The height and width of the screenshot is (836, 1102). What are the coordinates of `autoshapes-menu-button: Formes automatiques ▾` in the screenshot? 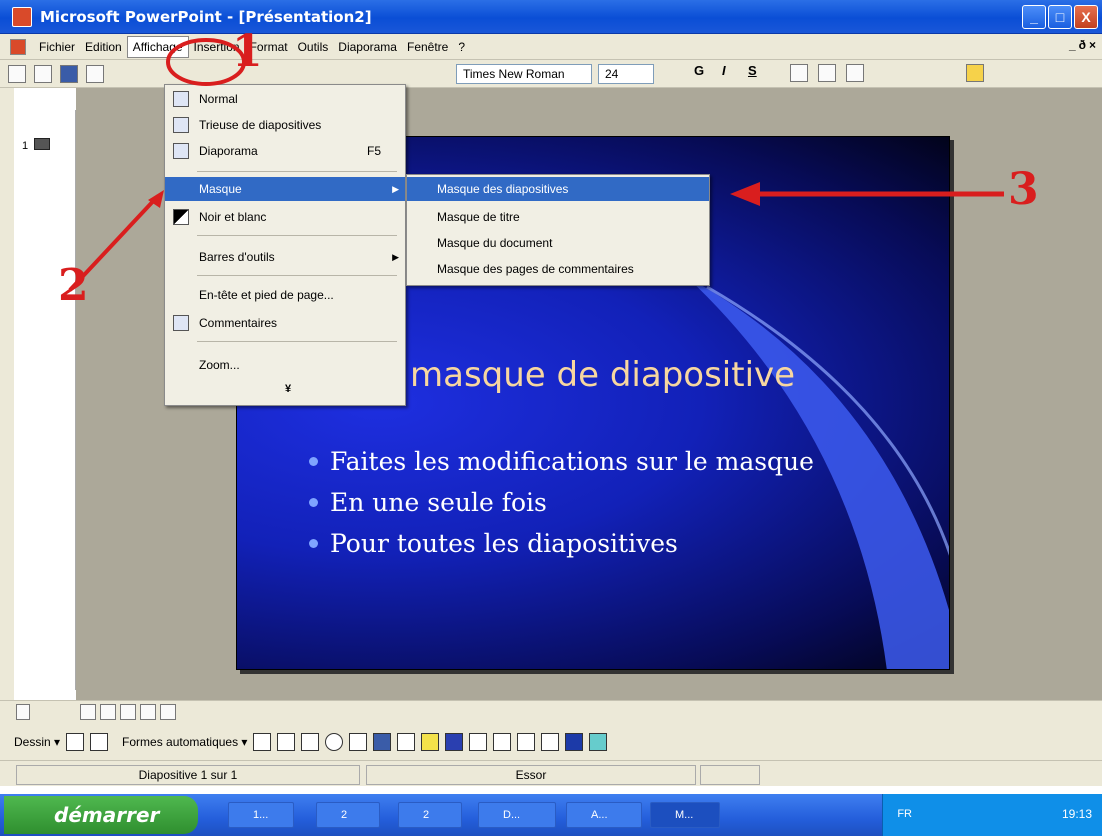 It's located at (184, 742).